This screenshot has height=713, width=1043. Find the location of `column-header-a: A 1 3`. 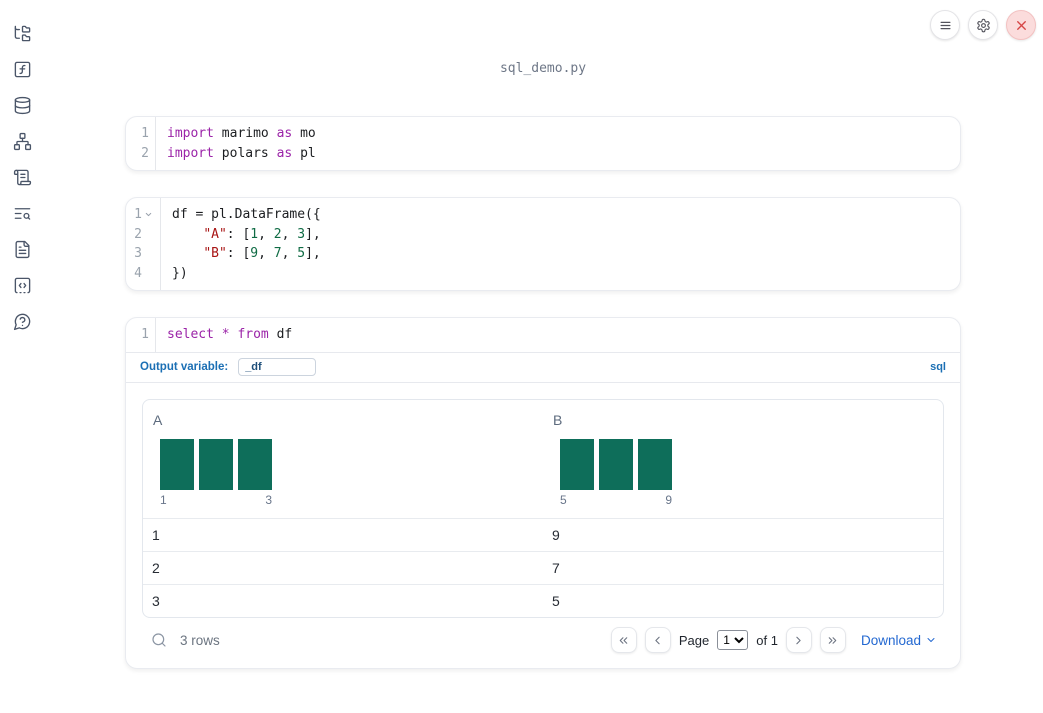

column-header-a: A 1 3 is located at coordinates (343, 459).